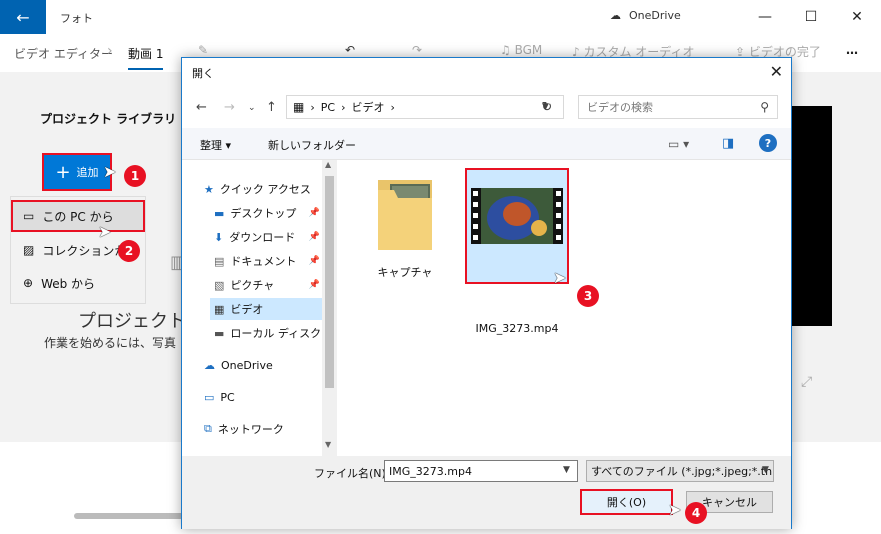  I want to click on nav-scrollbar: ▲ ▼, so click(329, 308).